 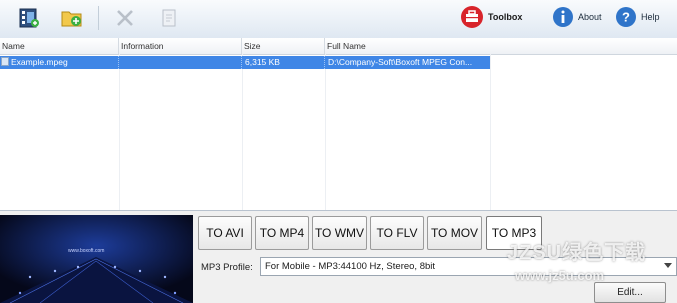 I want to click on file-size-cell: 6,315 KB, so click(x=283, y=62).